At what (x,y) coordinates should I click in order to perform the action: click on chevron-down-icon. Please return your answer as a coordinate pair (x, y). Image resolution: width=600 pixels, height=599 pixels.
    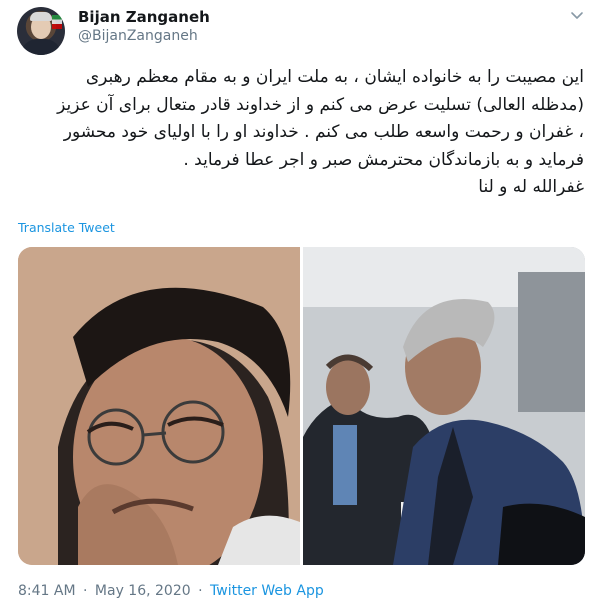
    Looking at the image, I should click on (577, 15).